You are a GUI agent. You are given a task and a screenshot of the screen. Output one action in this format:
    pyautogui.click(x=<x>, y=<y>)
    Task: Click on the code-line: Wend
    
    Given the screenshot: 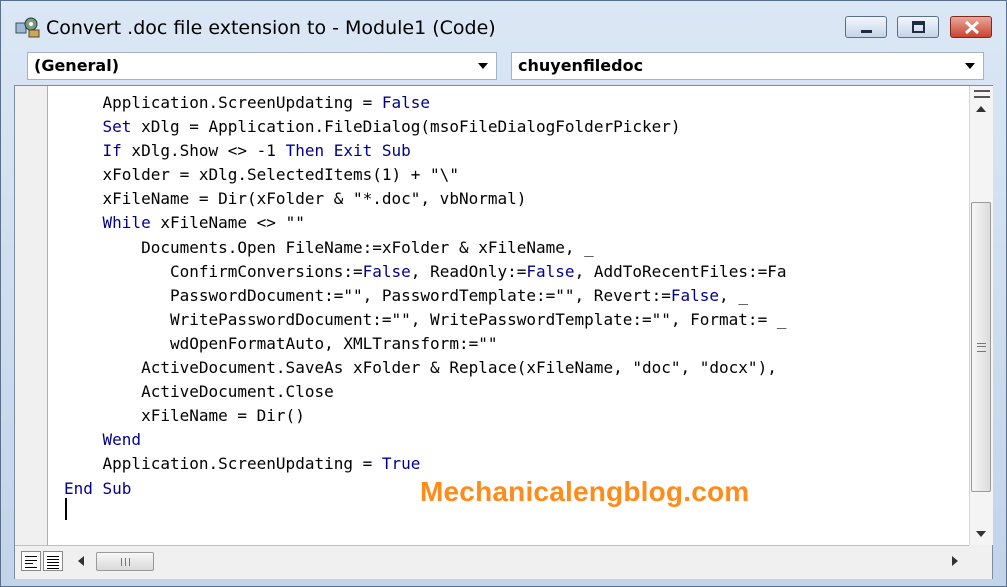 What is the action you would take?
    pyautogui.click(x=103, y=439)
    